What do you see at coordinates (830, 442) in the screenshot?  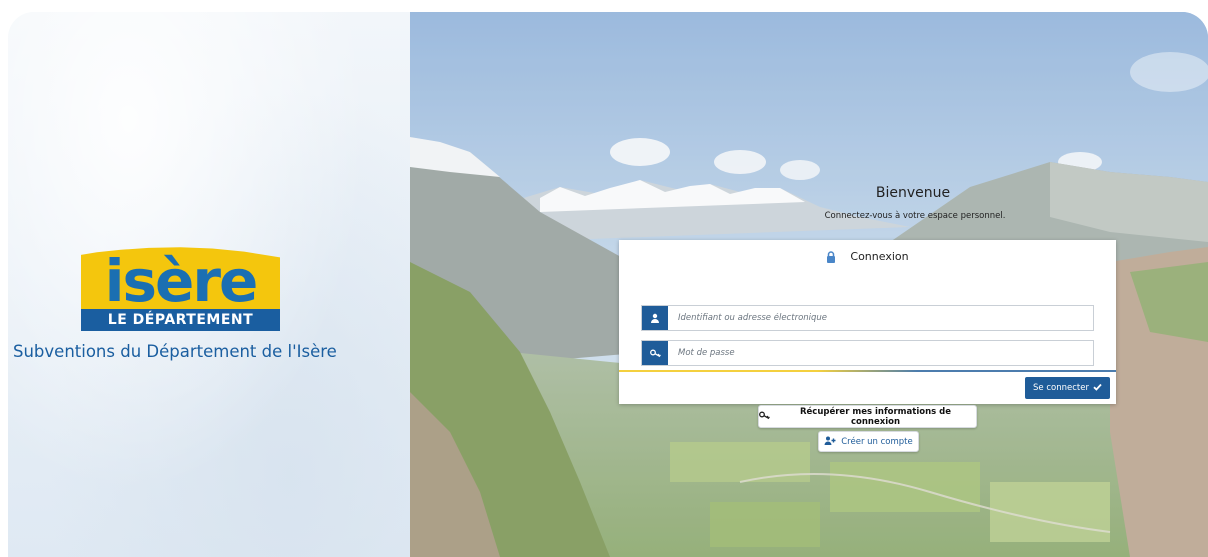 I see `user-plus-icon` at bounding box center [830, 442].